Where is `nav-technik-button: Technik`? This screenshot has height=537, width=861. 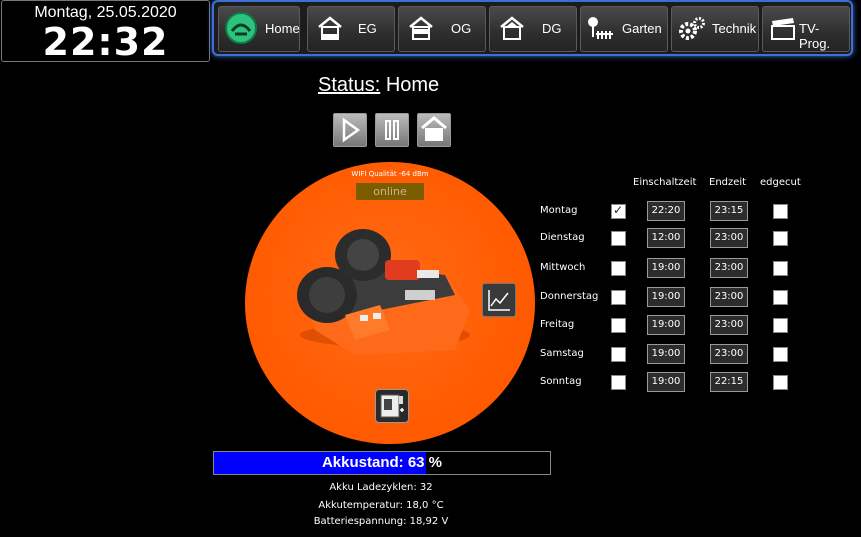 nav-technik-button: Technik is located at coordinates (715, 29).